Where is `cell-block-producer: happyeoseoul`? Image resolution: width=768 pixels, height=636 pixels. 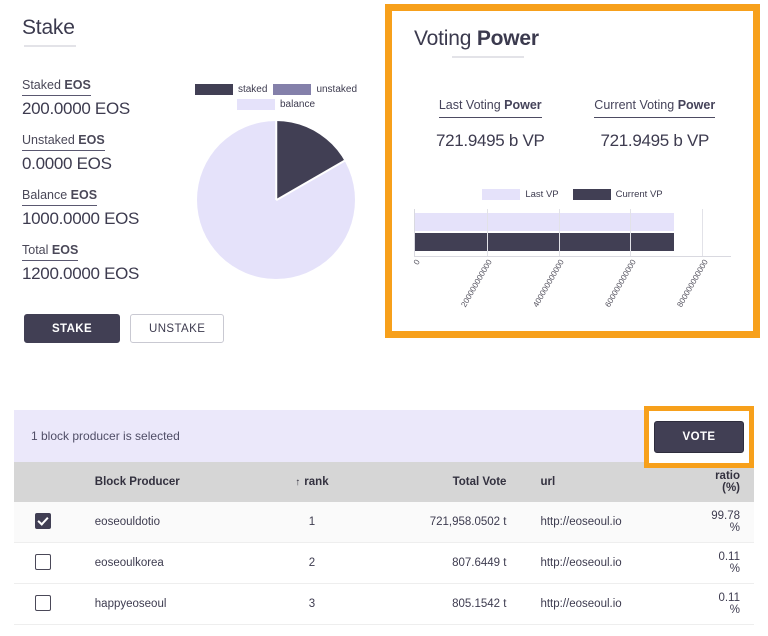 cell-block-producer: happyeoseoul is located at coordinates (164, 604).